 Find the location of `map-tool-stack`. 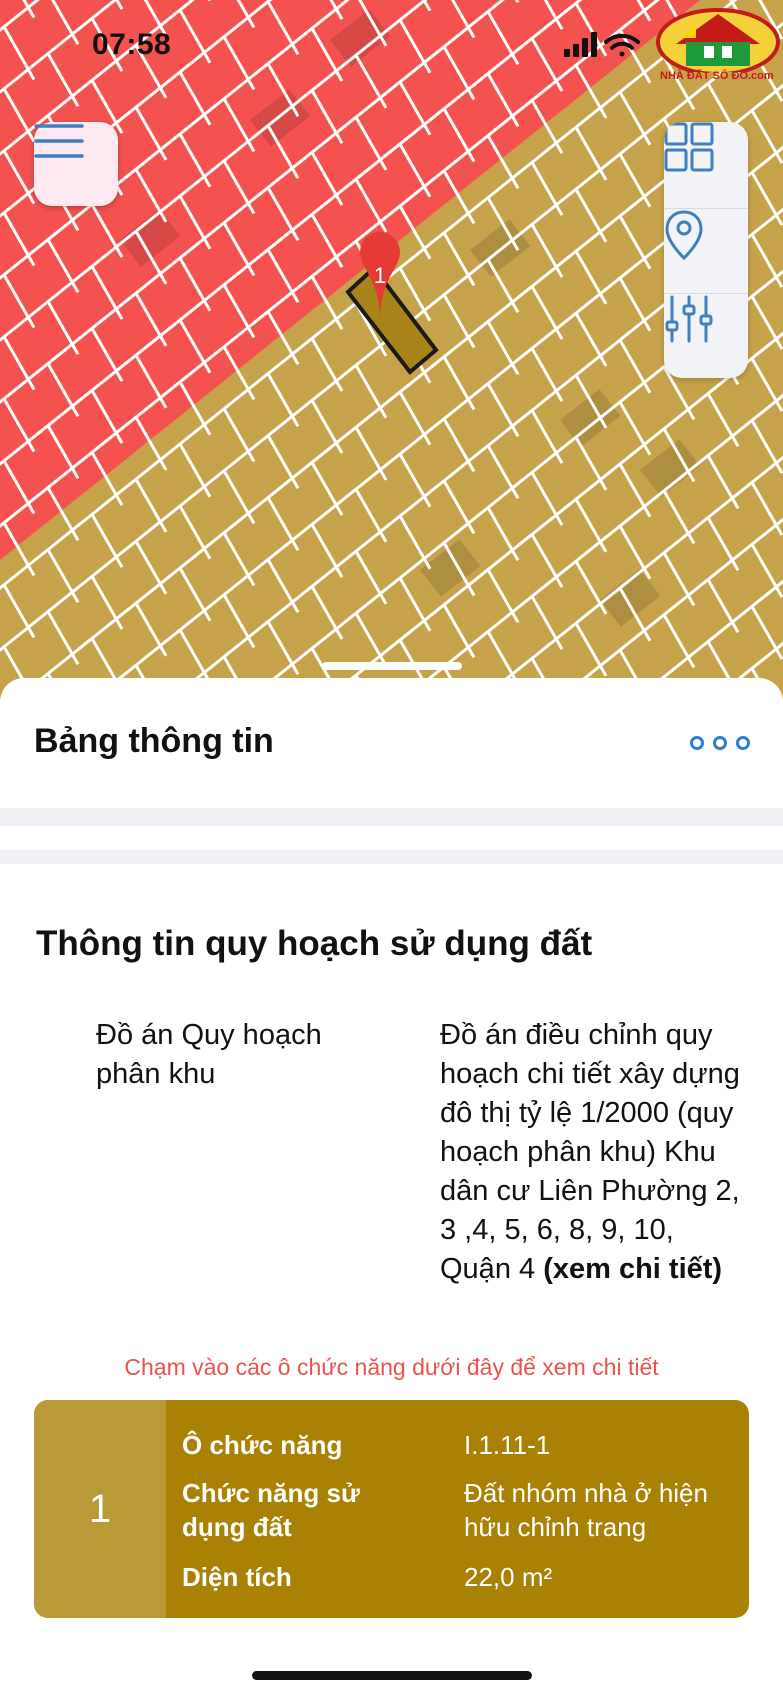

map-tool-stack is located at coordinates (706, 250).